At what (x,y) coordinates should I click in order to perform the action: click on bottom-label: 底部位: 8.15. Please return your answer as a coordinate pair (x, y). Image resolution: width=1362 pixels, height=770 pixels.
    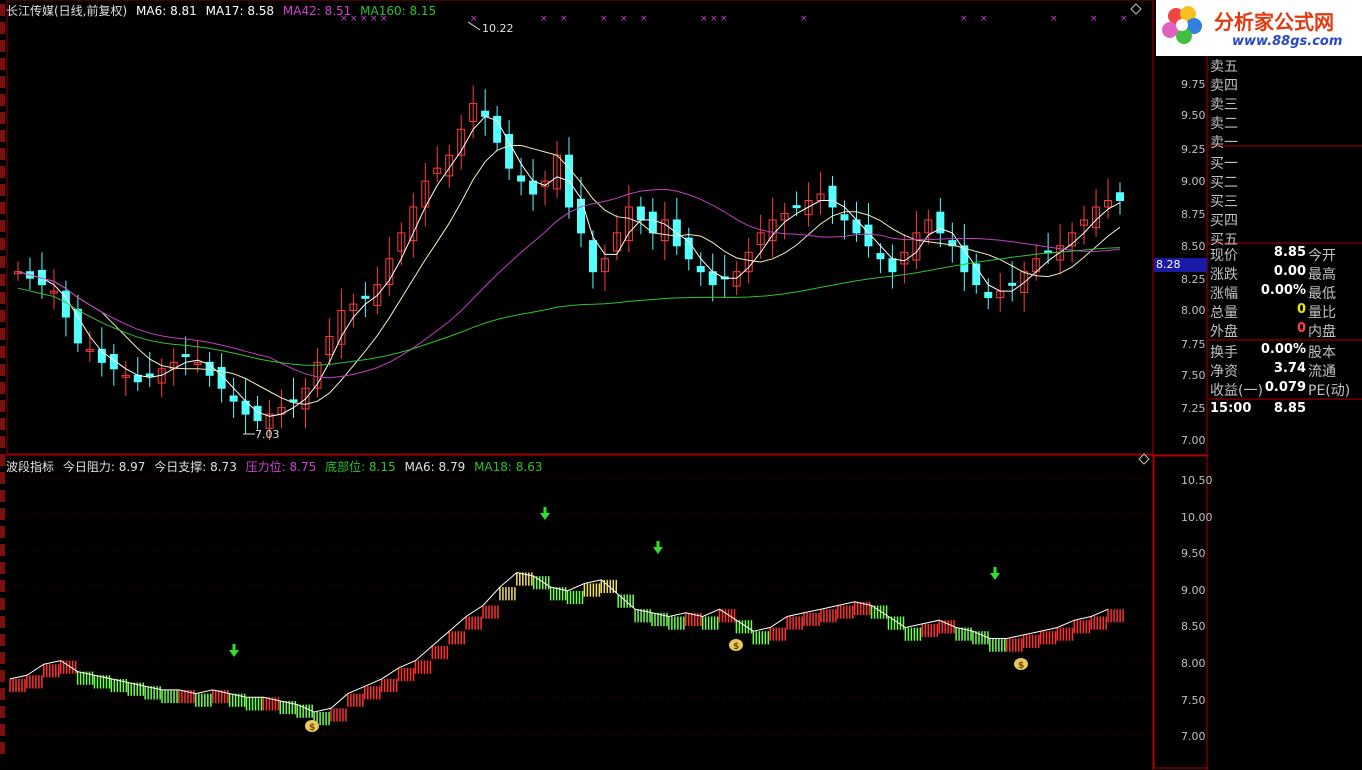
    Looking at the image, I should click on (360, 467).